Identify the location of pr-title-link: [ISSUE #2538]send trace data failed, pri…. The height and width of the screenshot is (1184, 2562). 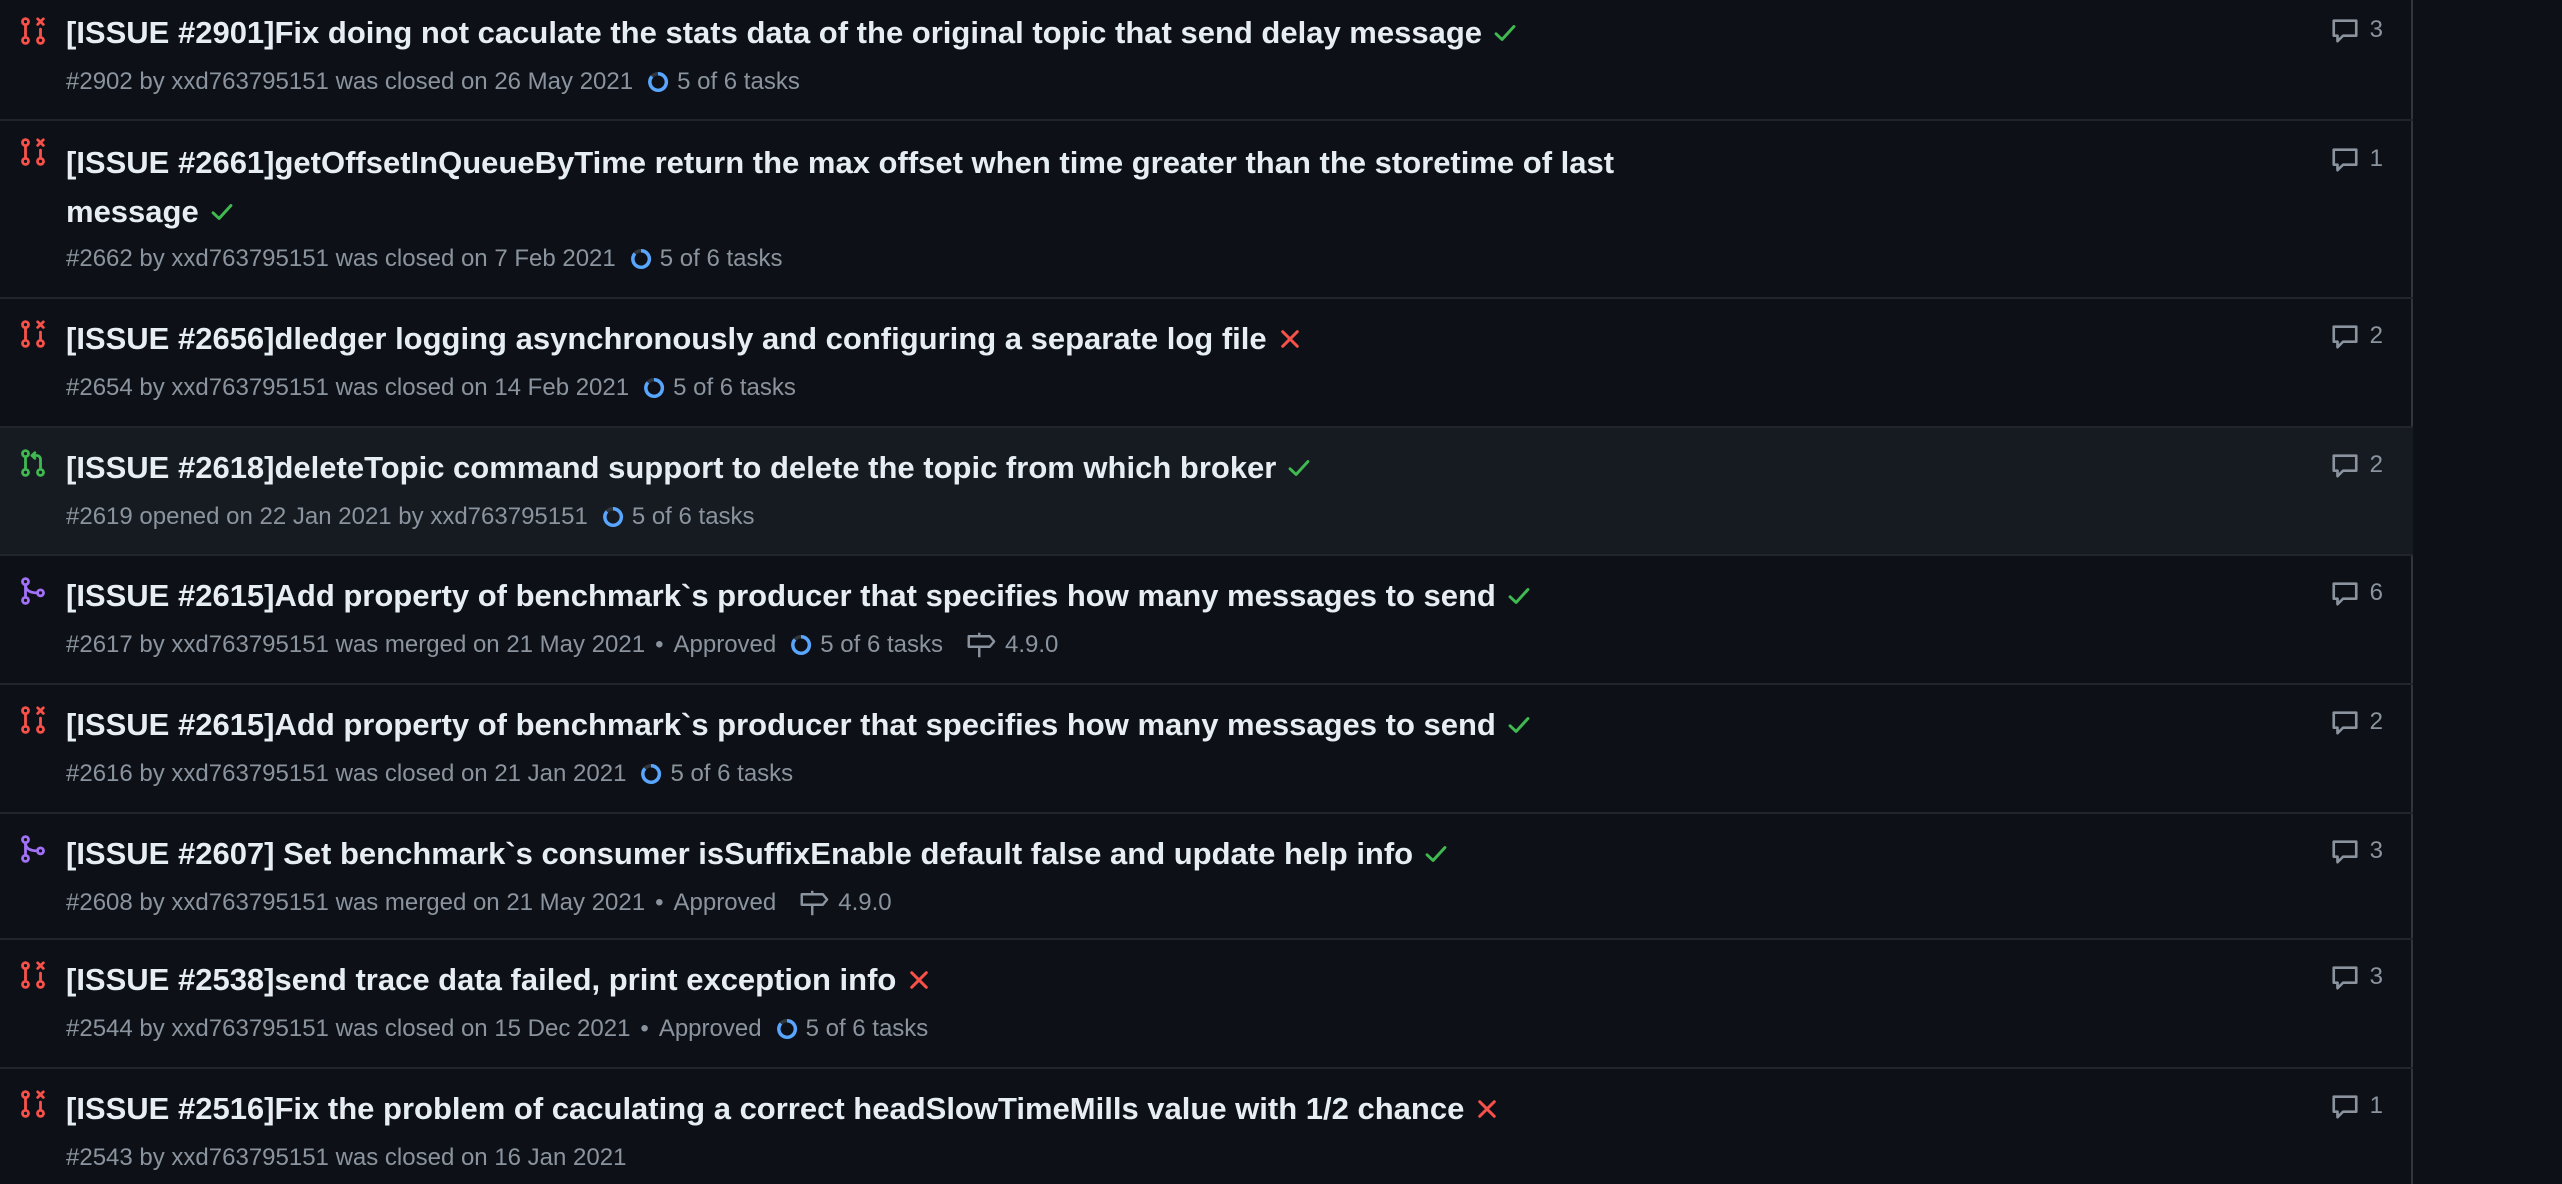
(896, 979).